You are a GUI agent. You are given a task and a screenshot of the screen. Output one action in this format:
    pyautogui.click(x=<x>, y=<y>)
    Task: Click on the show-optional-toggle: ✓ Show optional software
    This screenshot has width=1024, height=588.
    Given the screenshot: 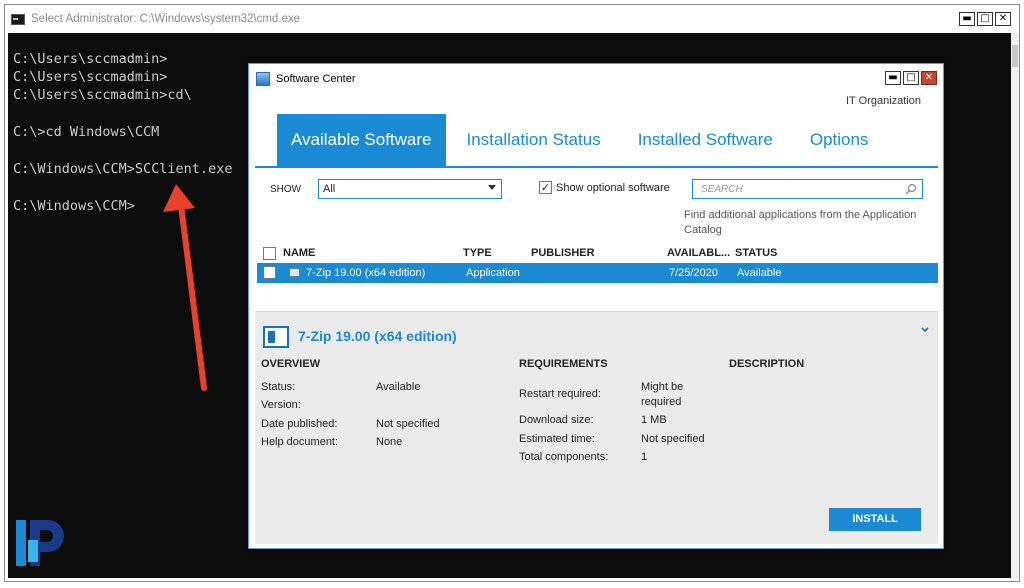 What is the action you would take?
    pyautogui.click(x=604, y=187)
    